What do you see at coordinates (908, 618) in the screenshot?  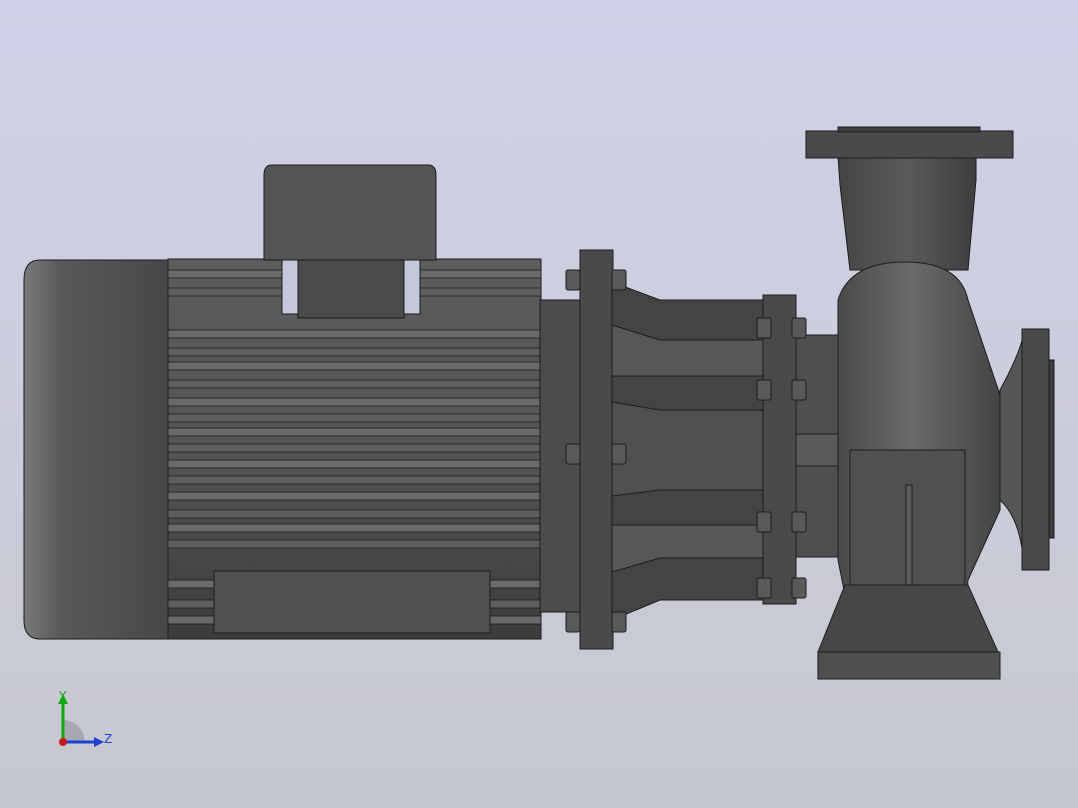 I see `pump-foot` at bounding box center [908, 618].